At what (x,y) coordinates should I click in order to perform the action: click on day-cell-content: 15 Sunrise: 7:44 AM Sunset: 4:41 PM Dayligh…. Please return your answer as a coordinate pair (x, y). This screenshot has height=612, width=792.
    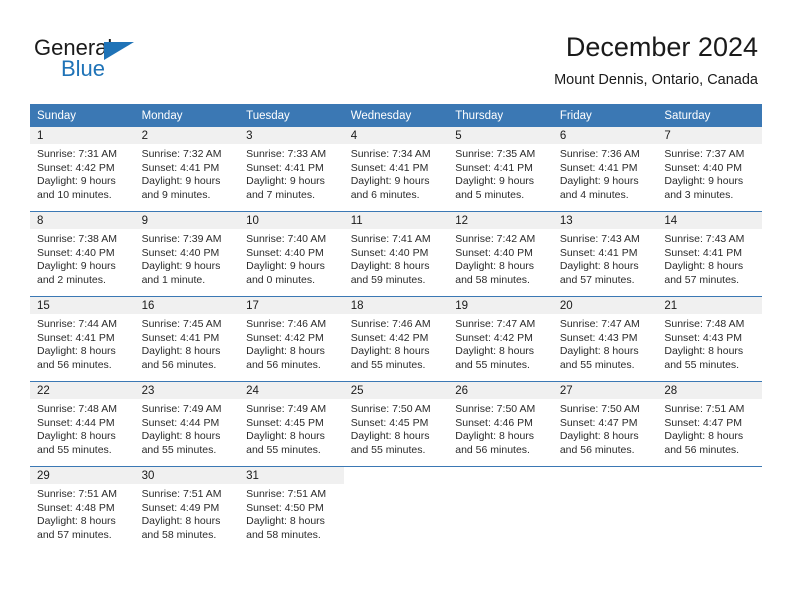
    Looking at the image, I should click on (82, 339).